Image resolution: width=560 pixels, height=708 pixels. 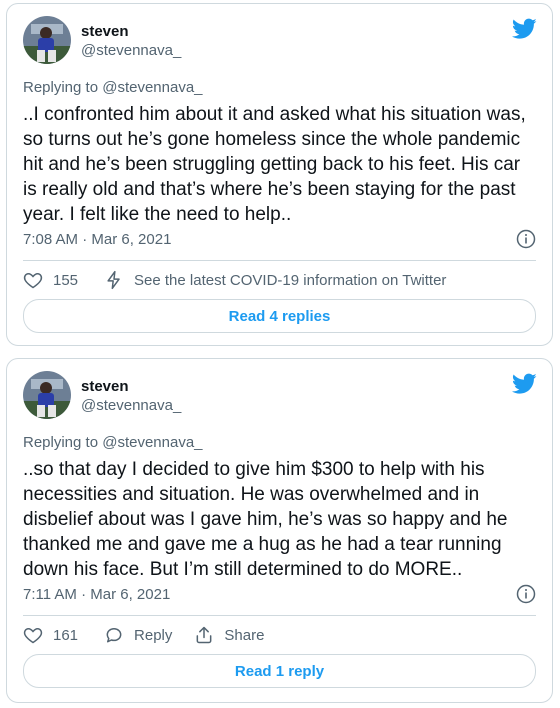 I want to click on lightning-icon, so click(x=113, y=280).